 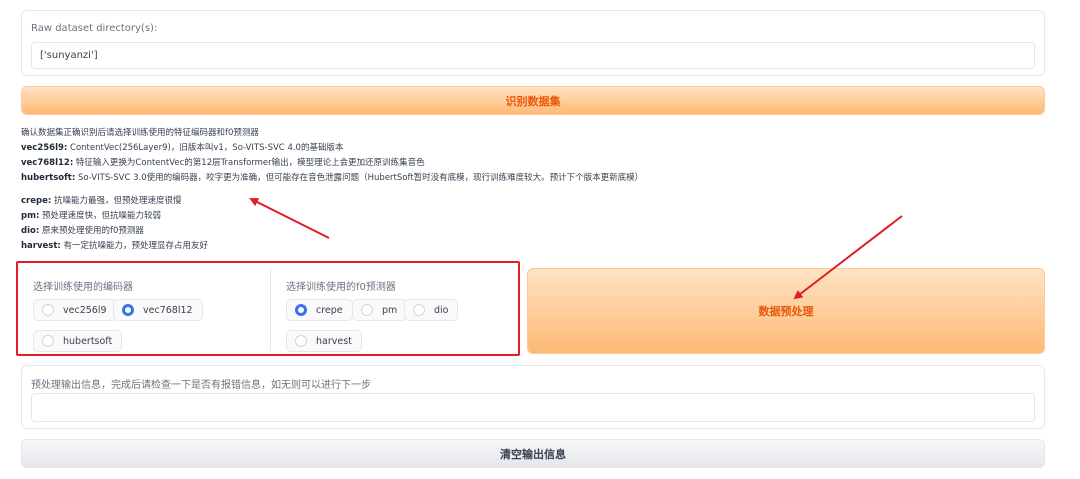 I want to click on radio-label: pm, so click(x=390, y=310).